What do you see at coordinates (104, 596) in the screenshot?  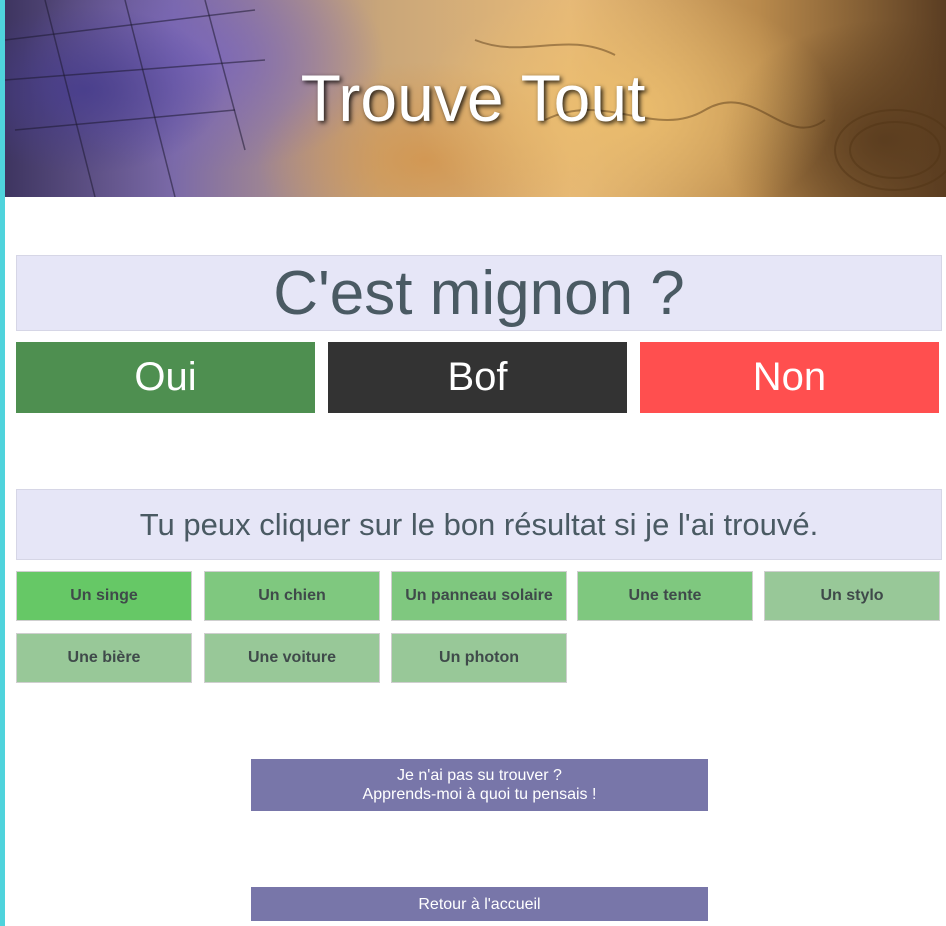 I see `guess-button: Un singe` at bounding box center [104, 596].